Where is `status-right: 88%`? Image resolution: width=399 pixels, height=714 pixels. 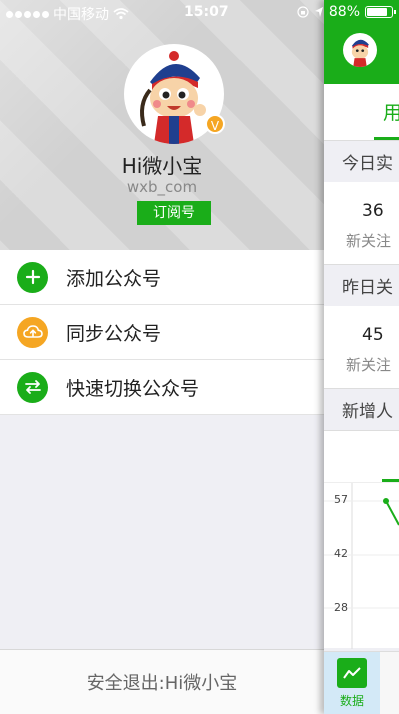 status-right: 88% is located at coordinates (346, 12).